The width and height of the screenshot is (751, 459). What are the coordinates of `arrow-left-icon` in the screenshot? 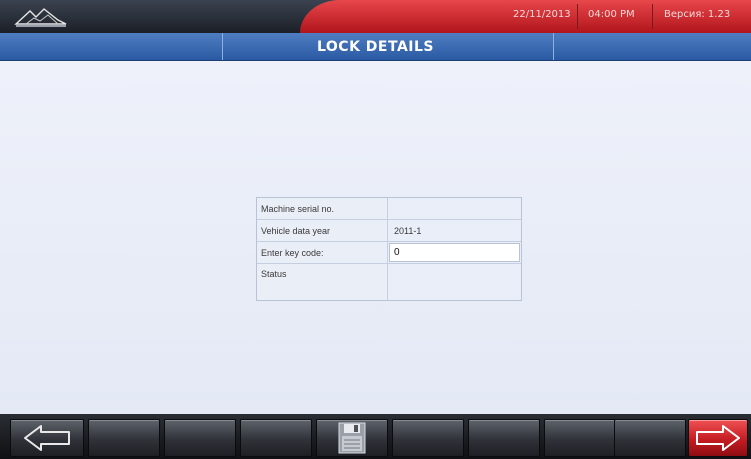 It's located at (47, 438).